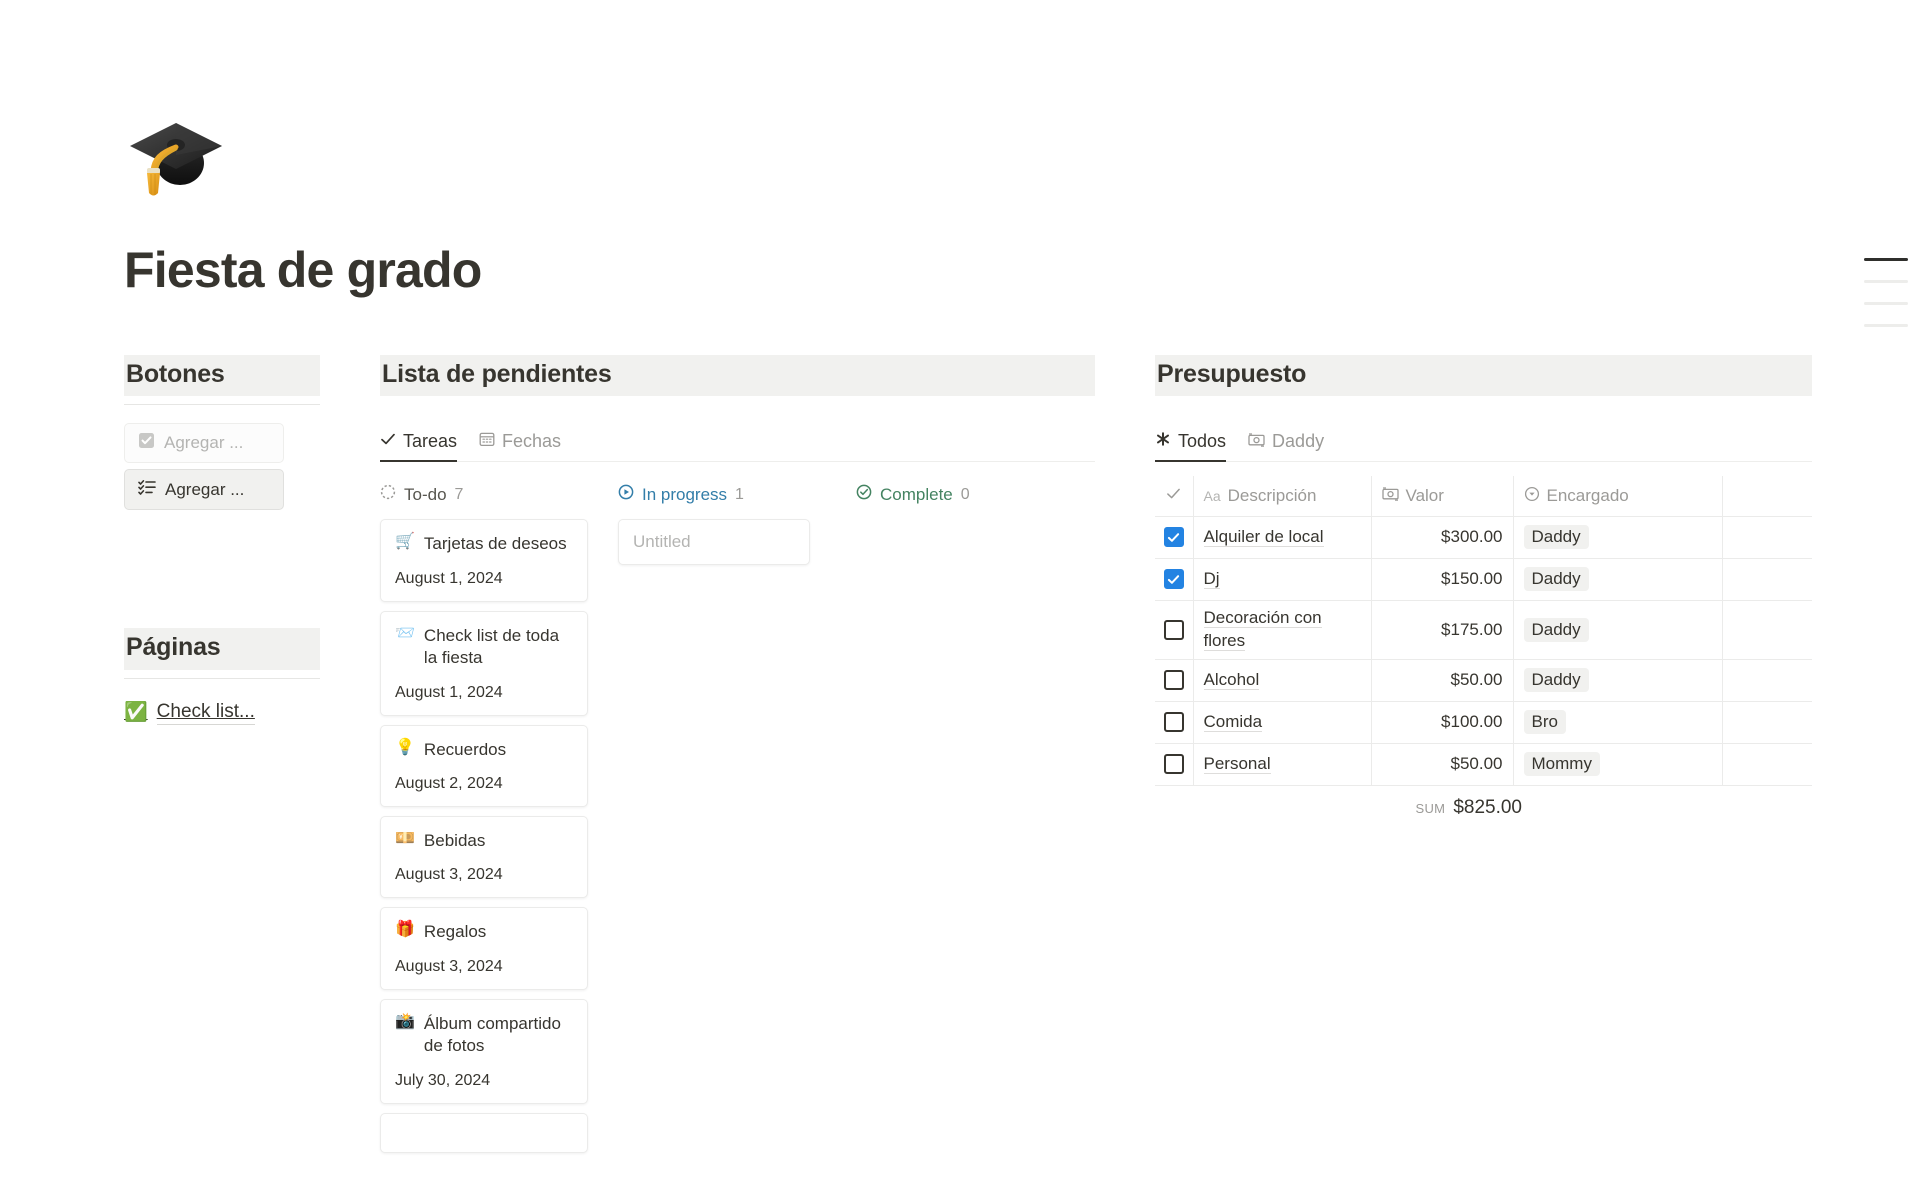 Image resolution: width=1920 pixels, height=1199 pixels. What do you see at coordinates (425, 494) in the screenshot?
I see `kanban-column-todo-name: To-do` at bounding box center [425, 494].